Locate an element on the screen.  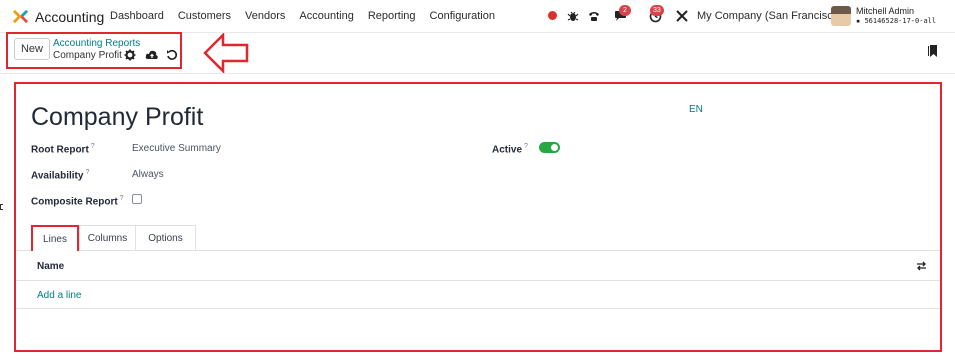
divider is located at coordinates (477, 73).